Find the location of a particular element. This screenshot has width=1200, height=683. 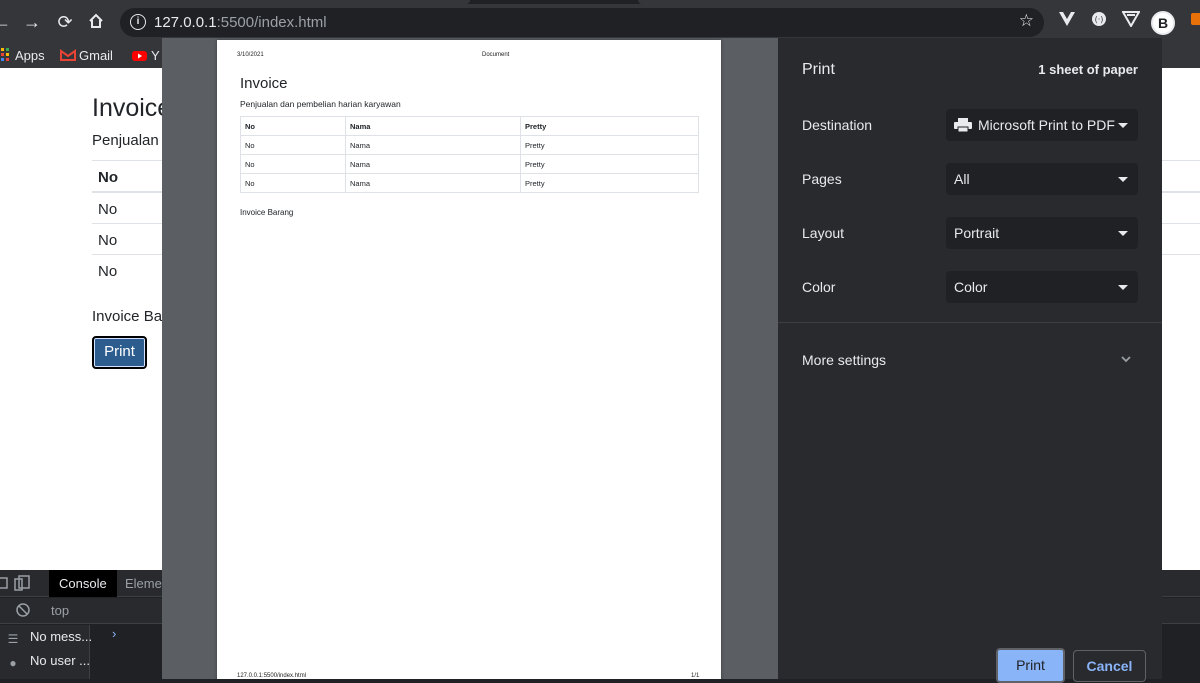

list-icon: ☰ is located at coordinates (13, 639).